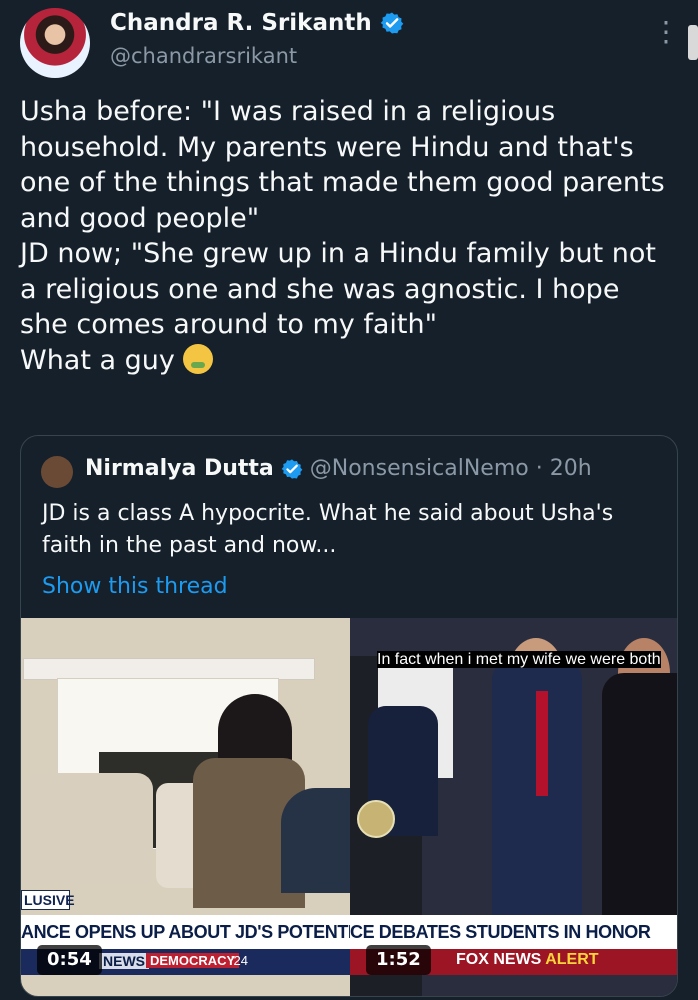  I want to click on podium-seal, so click(376, 819).